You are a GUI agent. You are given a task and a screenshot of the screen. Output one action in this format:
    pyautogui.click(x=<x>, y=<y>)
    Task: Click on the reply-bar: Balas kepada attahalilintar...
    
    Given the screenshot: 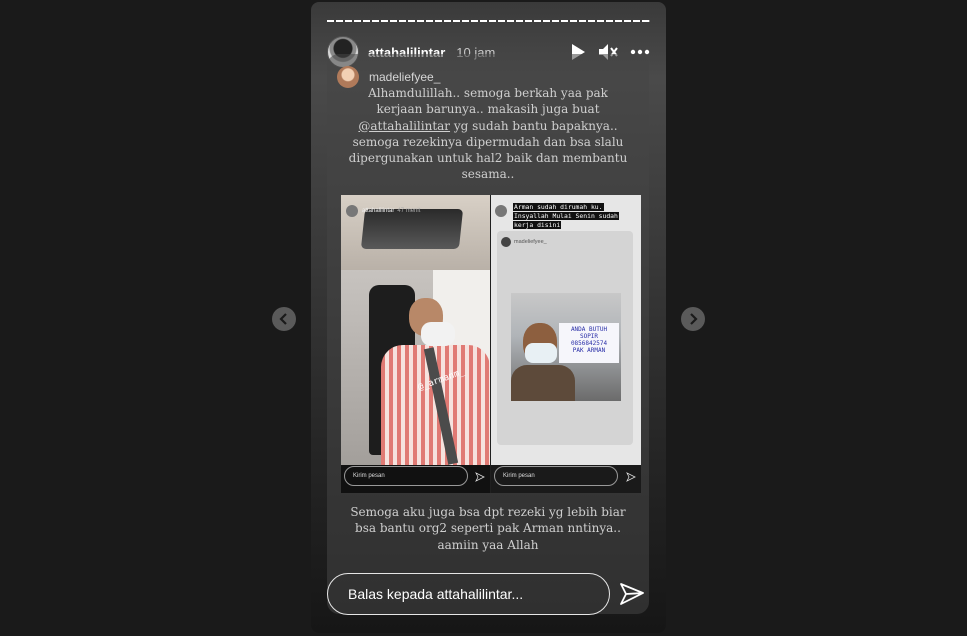 What is the action you would take?
    pyautogui.click(x=488, y=594)
    